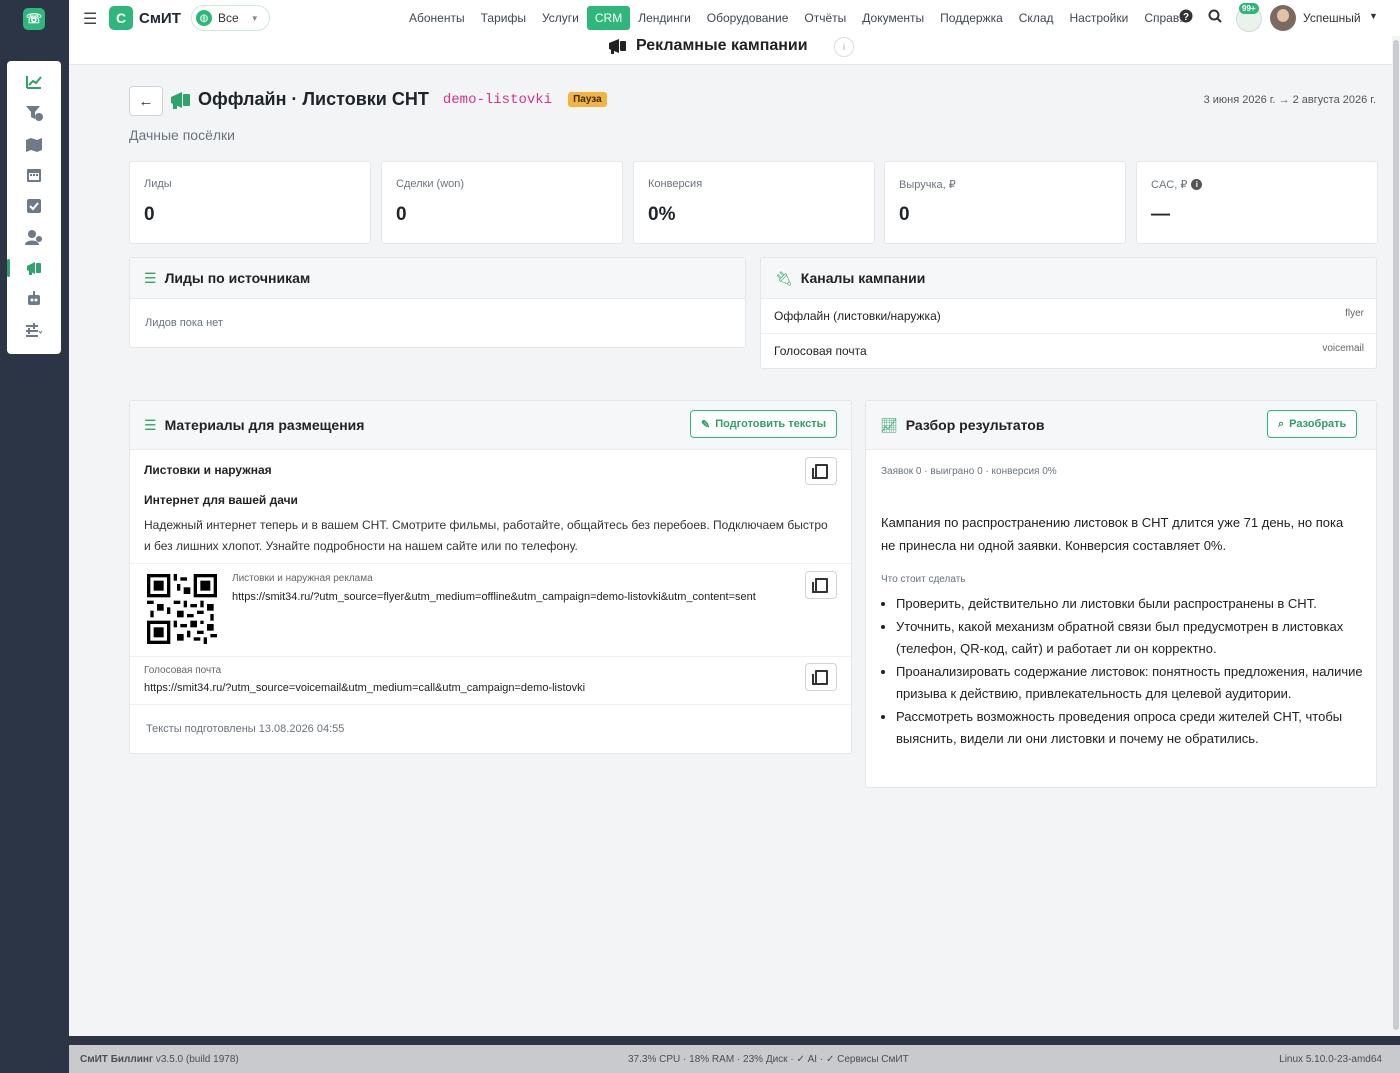 The width and height of the screenshot is (1400, 1073). Describe the element at coordinates (245, 729) in the screenshot. I see `prepared-timestamp: Тексты подготовлены 13.08.2026 04:55` at that location.